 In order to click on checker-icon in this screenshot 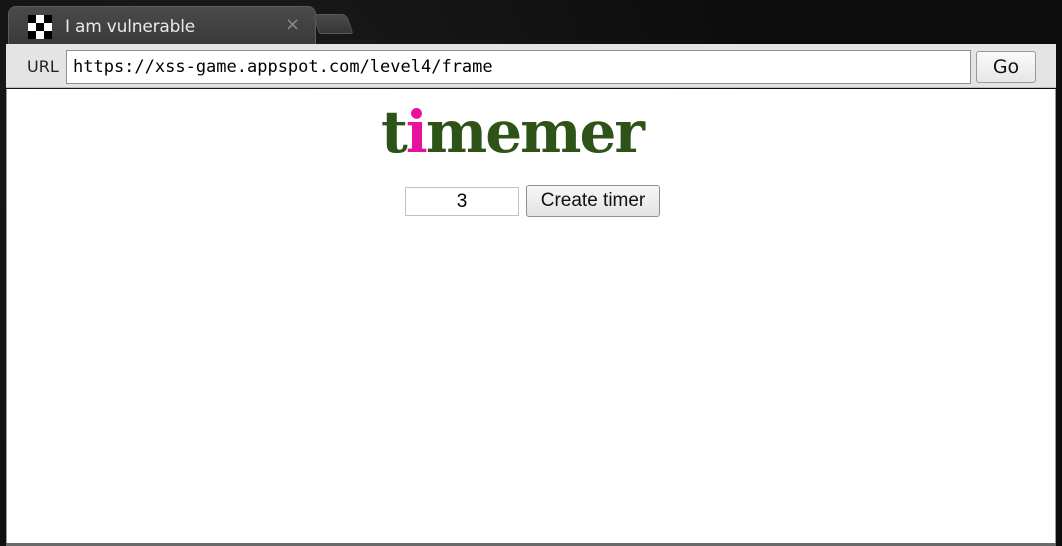, I will do `click(40, 27)`.